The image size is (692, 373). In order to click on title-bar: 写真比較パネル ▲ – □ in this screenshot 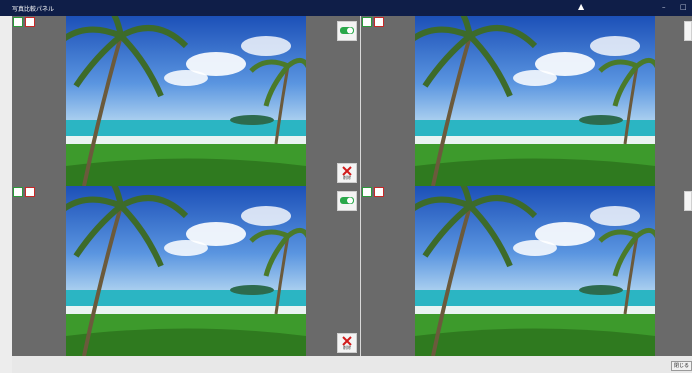, I will do `click(346, 8)`.